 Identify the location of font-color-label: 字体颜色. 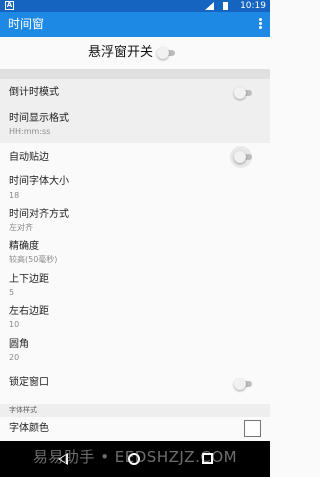
(29, 428).